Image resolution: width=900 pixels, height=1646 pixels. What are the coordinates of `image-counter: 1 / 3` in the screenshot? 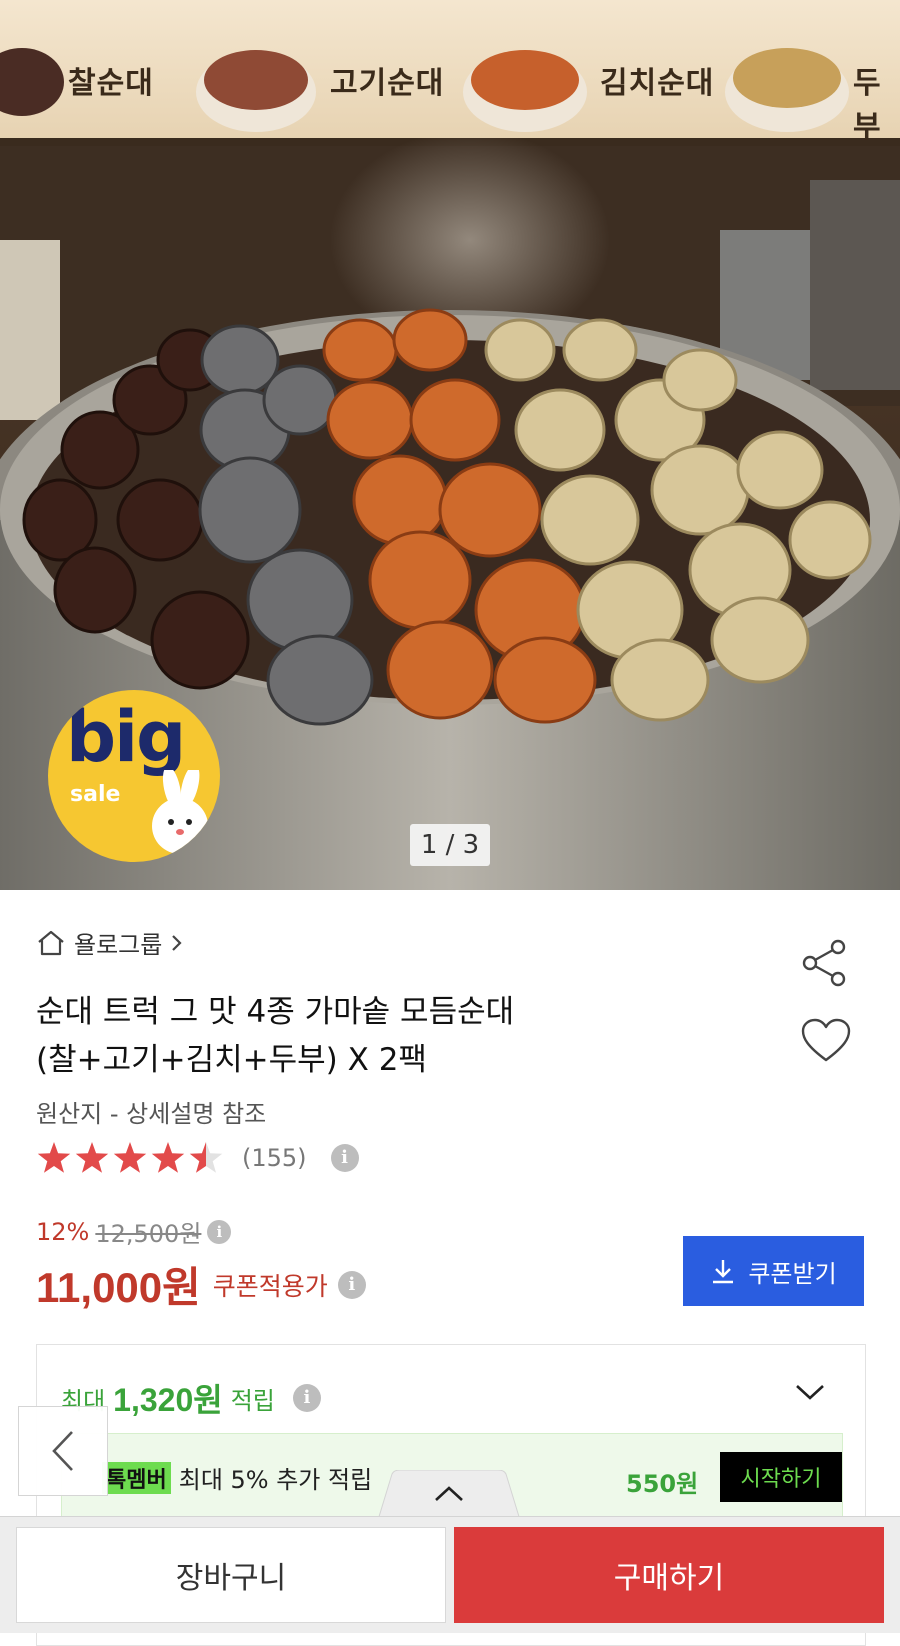 It's located at (450, 845).